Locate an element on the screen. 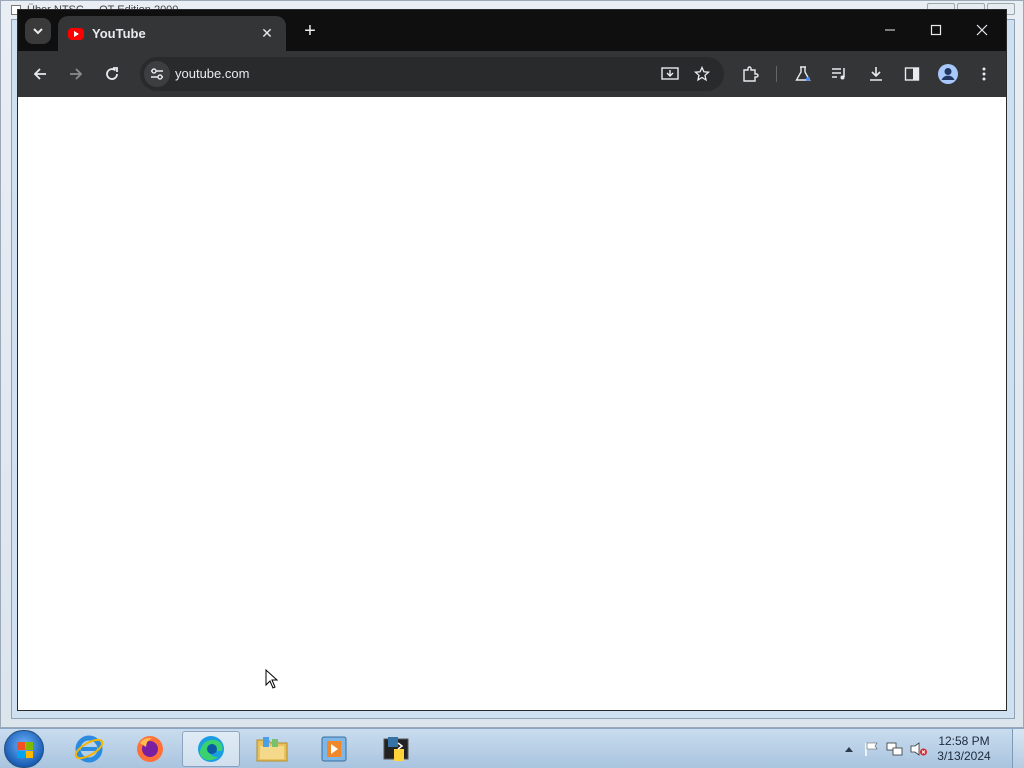 This screenshot has height=768, width=1024. avatar-icon is located at coordinates (948, 74).